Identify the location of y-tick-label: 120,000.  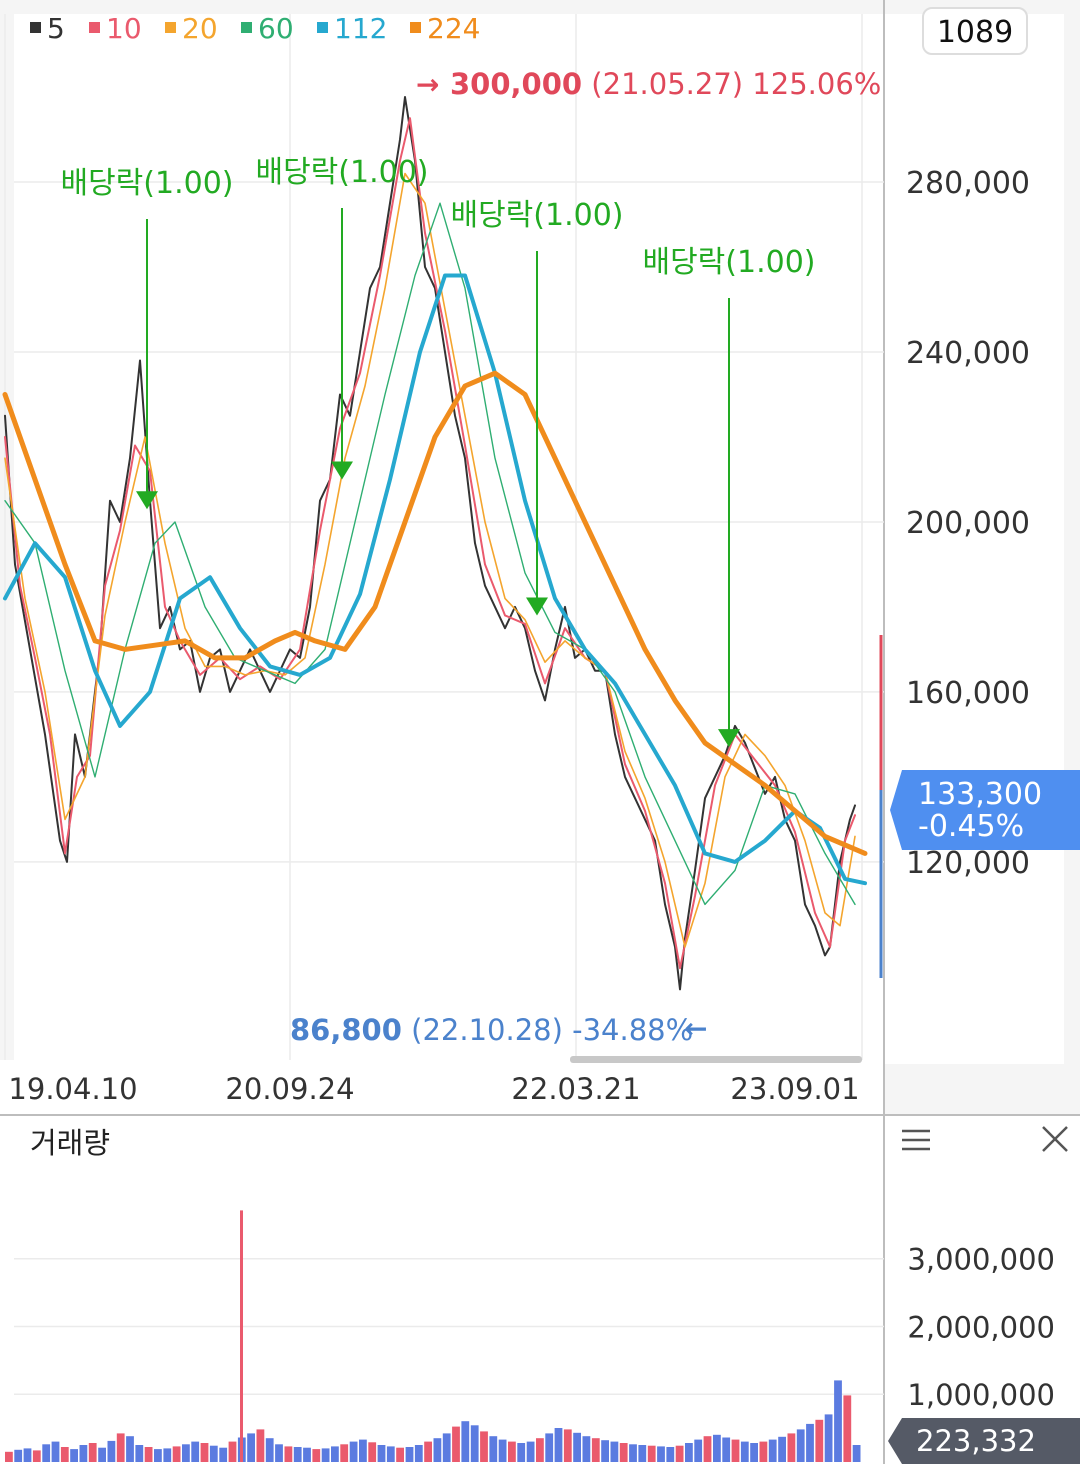
(968, 863).